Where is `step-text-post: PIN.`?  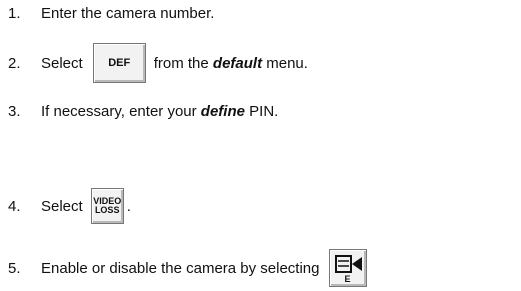 step-text-post: PIN. is located at coordinates (264, 111).